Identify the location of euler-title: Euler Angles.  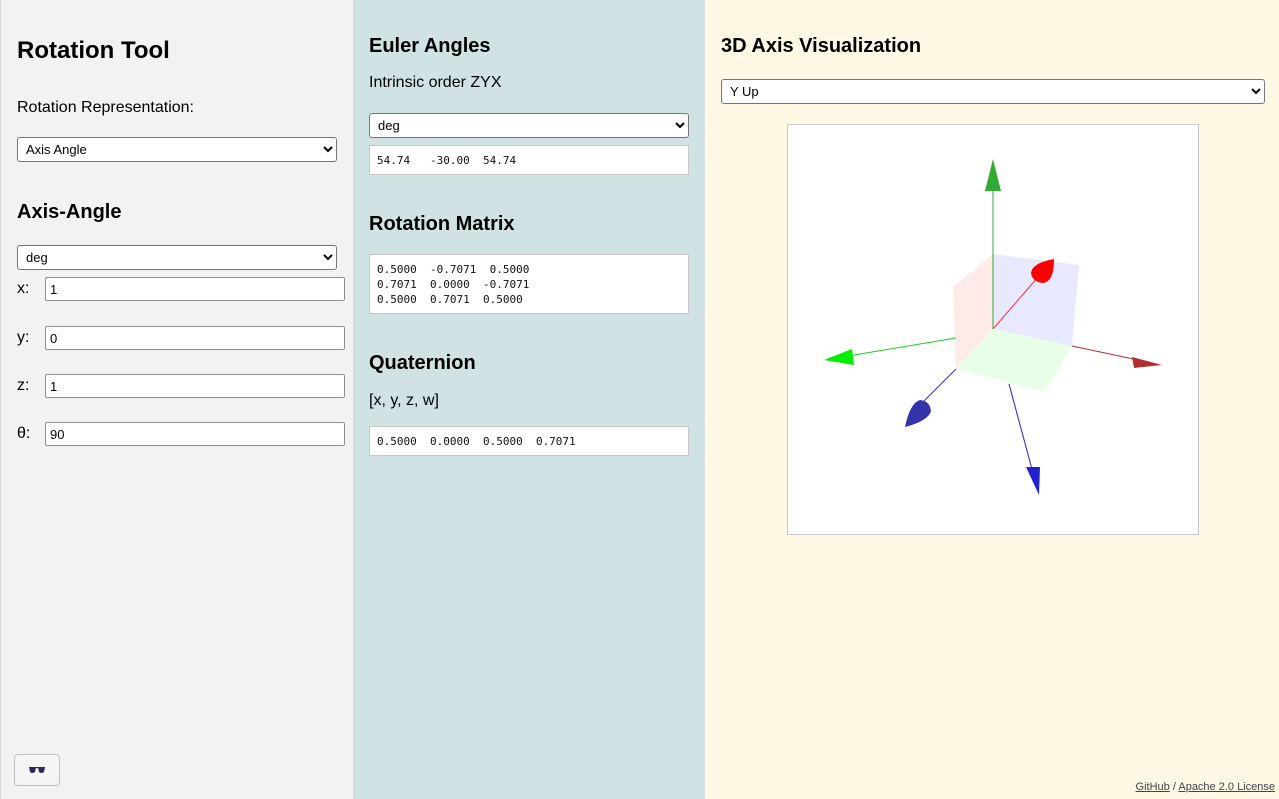
(430, 46).